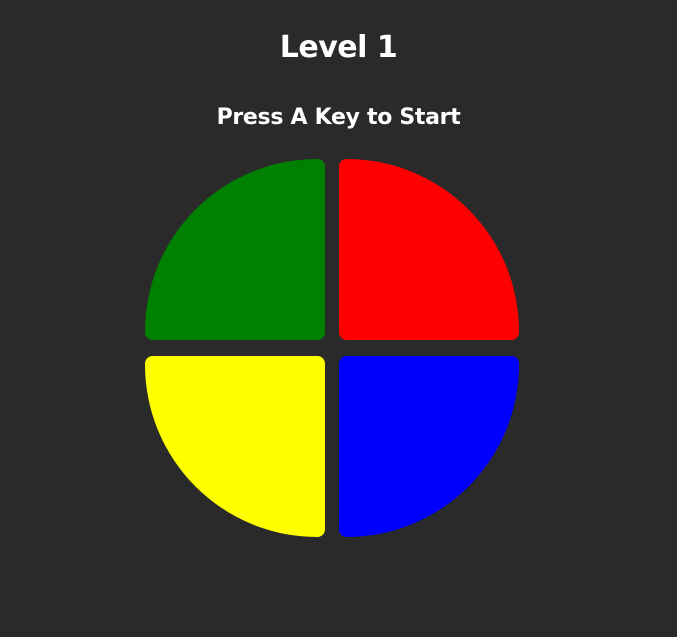 Image resolution: width=677 pixels, height=637 pixels. What do you see at coordinates (338, 117) in the screenshot?
I see `start-instruction: Press A Key to Start` at bounding box center [338, 117].